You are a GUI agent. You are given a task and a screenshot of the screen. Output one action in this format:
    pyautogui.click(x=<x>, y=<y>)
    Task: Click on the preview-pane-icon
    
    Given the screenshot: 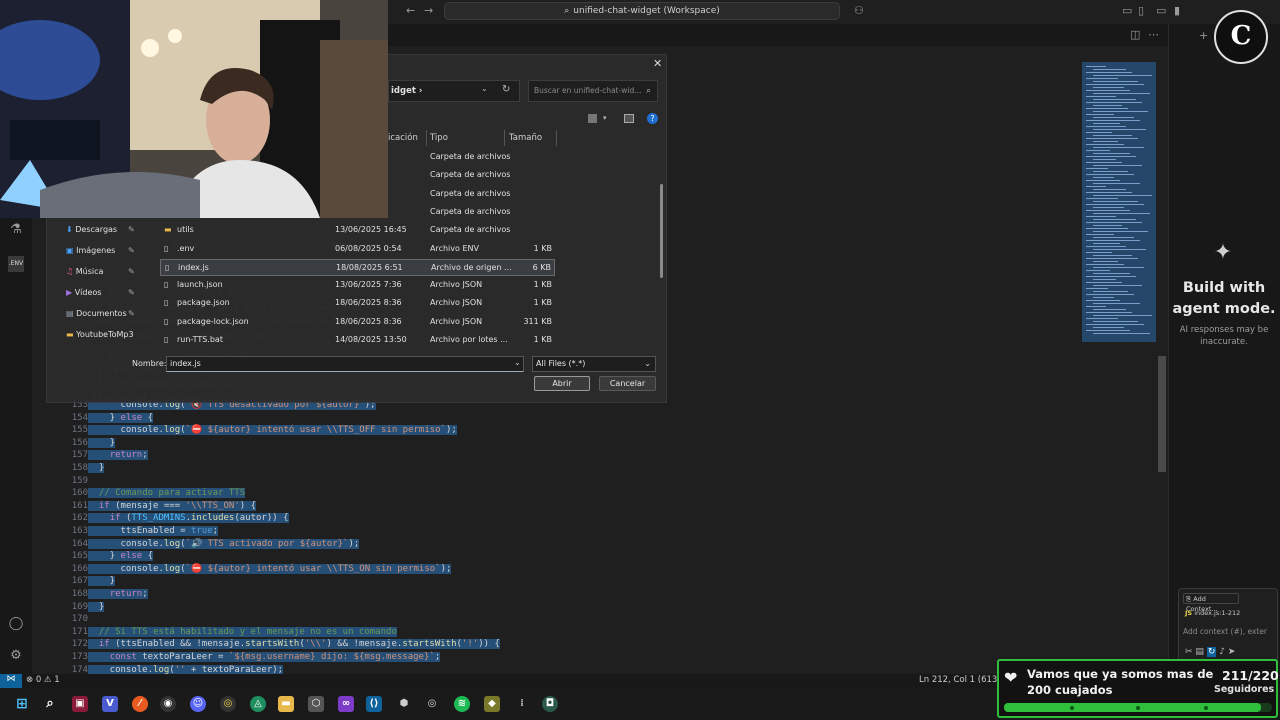 What is the action you would take?
    pyautogui.click(x=629, y=118)
    